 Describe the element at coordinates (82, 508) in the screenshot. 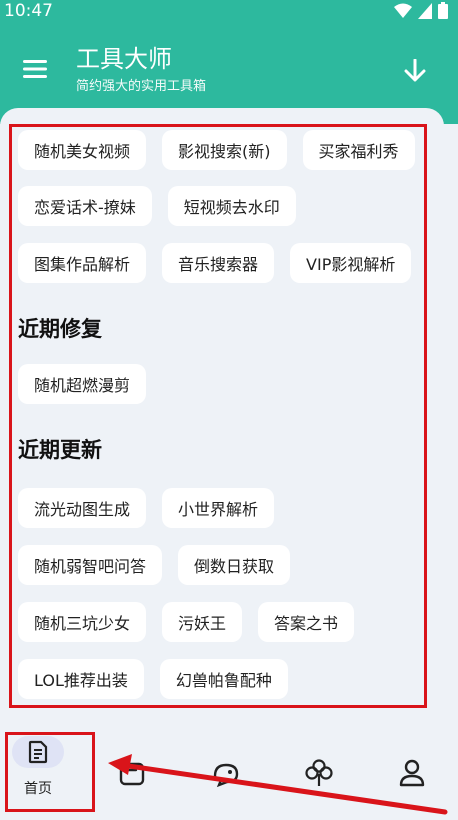

I see `tool-chip: 流光动图生成` at that location.